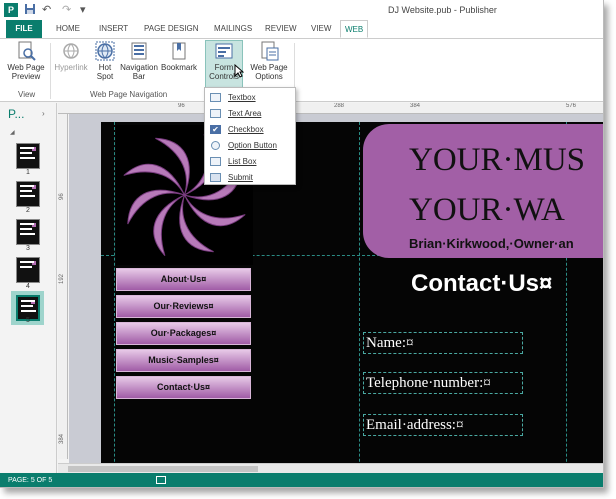 This screenshot has width=616, height=499. What do you see at coordinates (68, 29) in the screenshot?
I see `tab-home: HOME` at bounding box center [68, 29].